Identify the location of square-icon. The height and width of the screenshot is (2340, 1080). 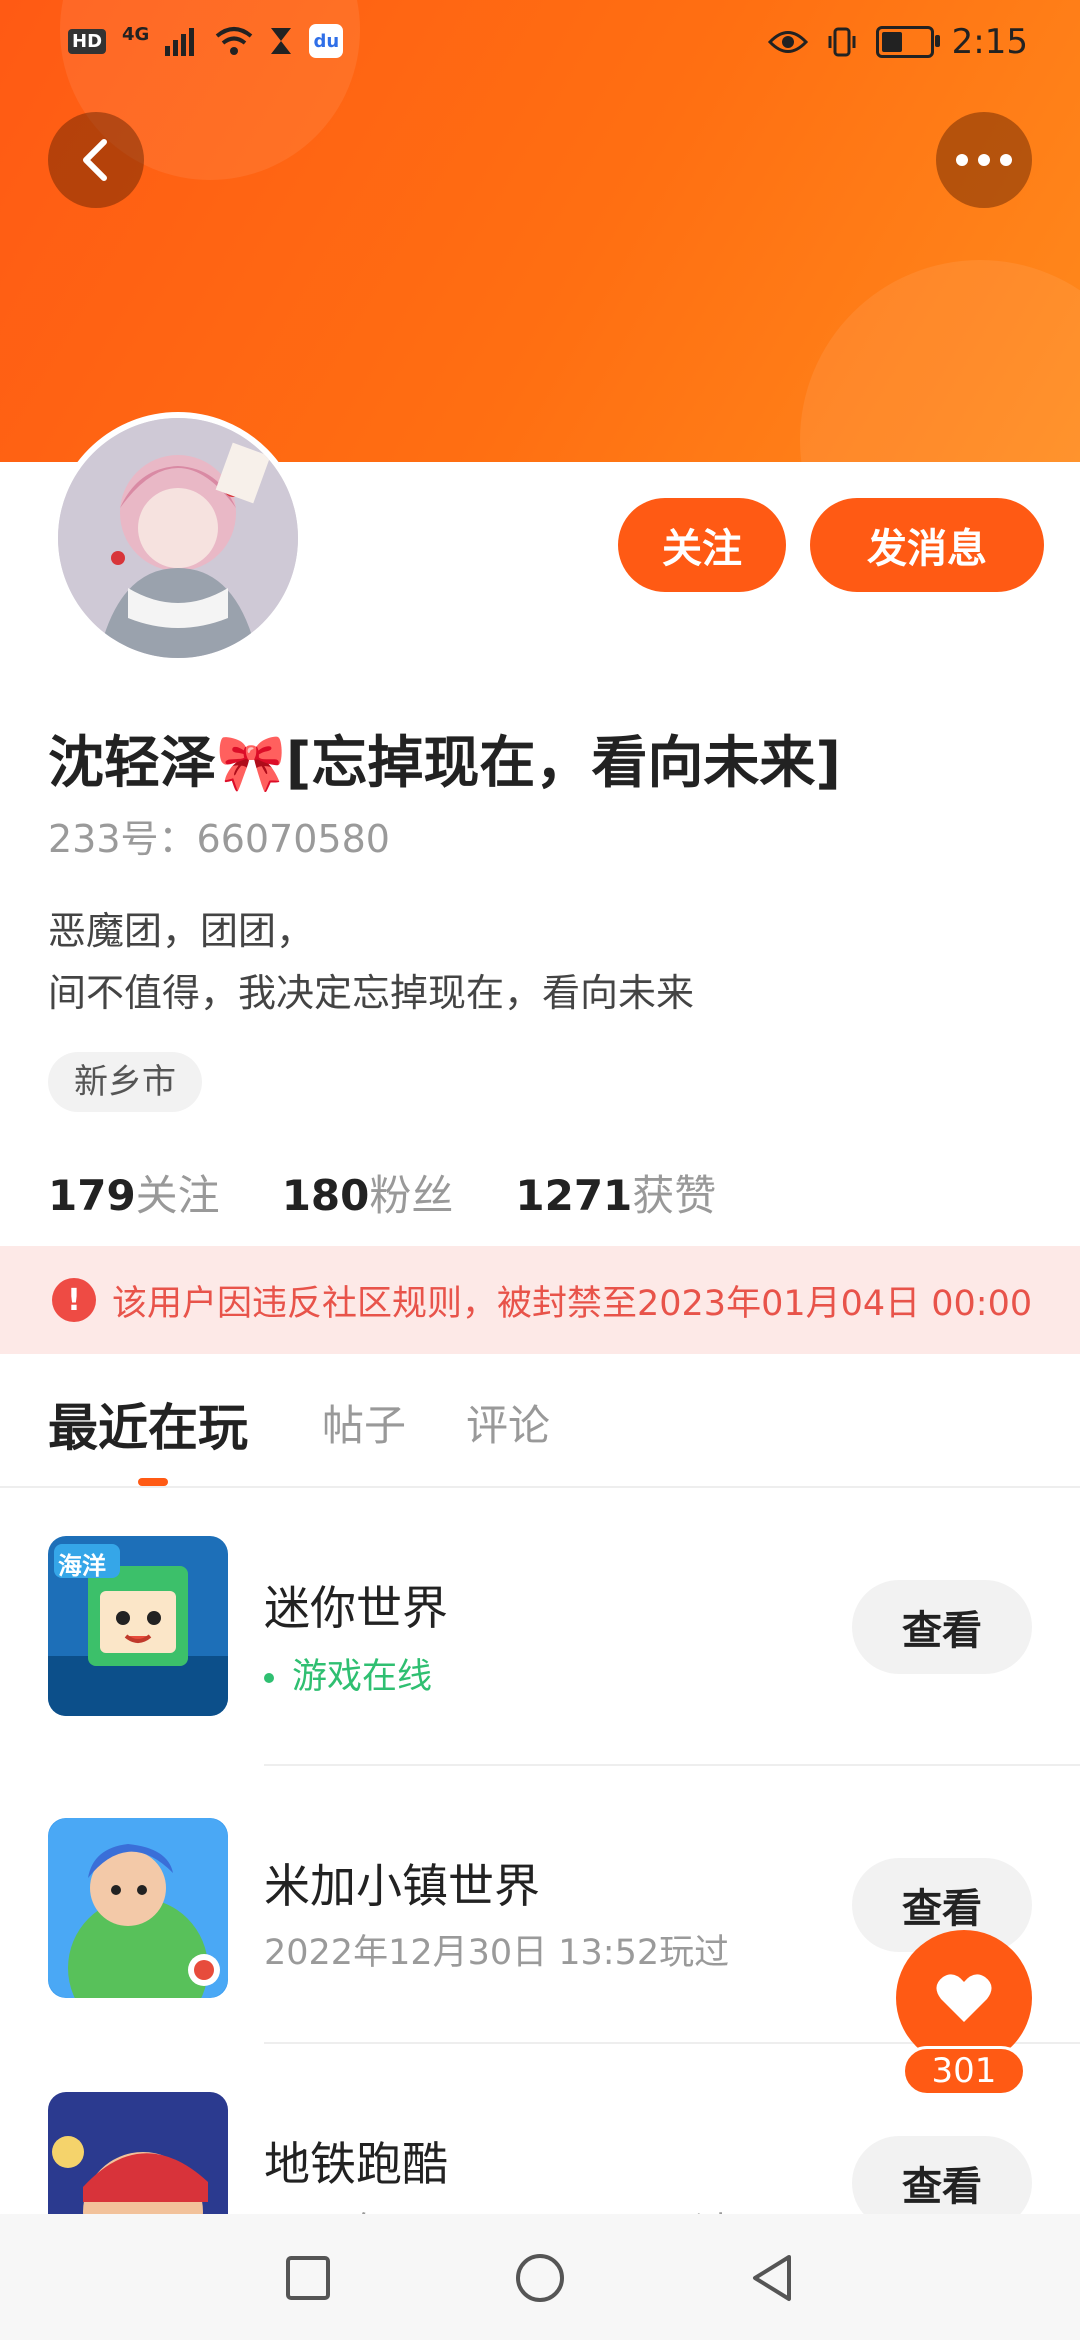
(308, 2278).